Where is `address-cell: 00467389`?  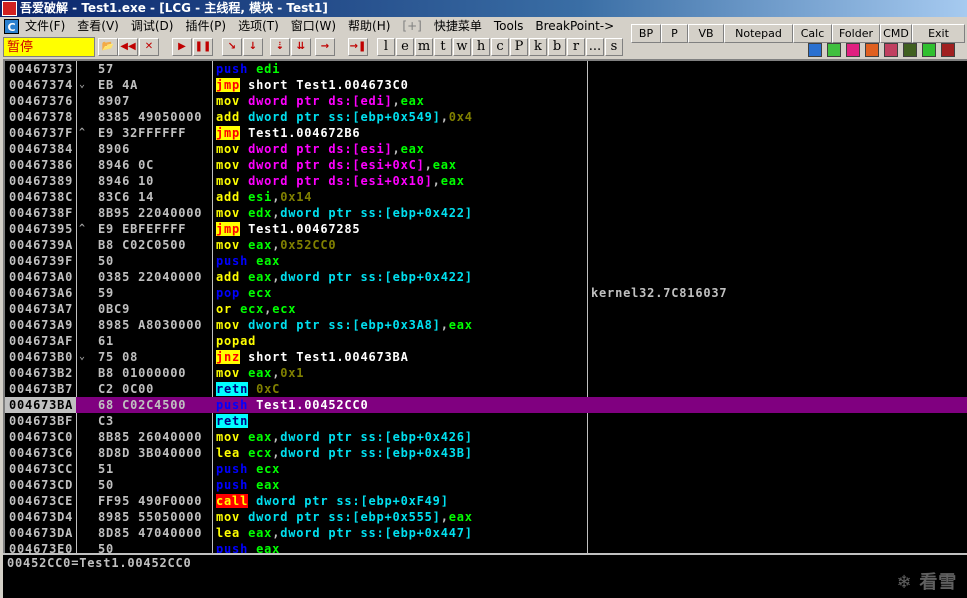 address-cell: 00467389 is located at coordinates (41, 181).